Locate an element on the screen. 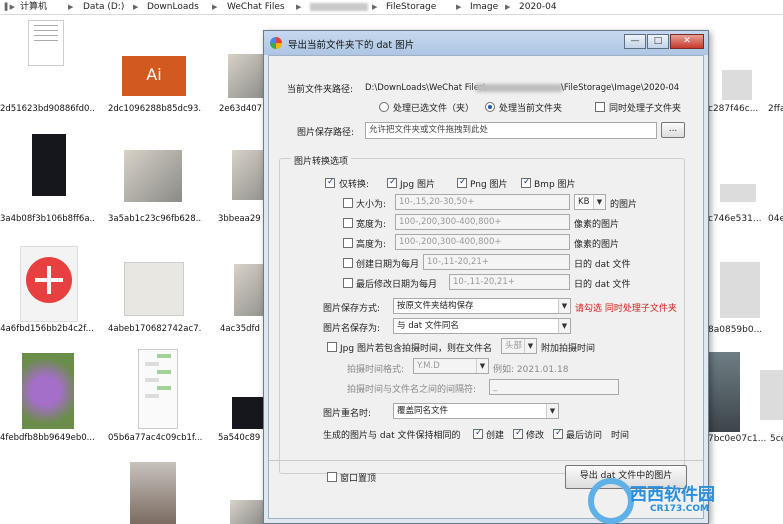  width-checkbox is located at coordinates (348, 223).